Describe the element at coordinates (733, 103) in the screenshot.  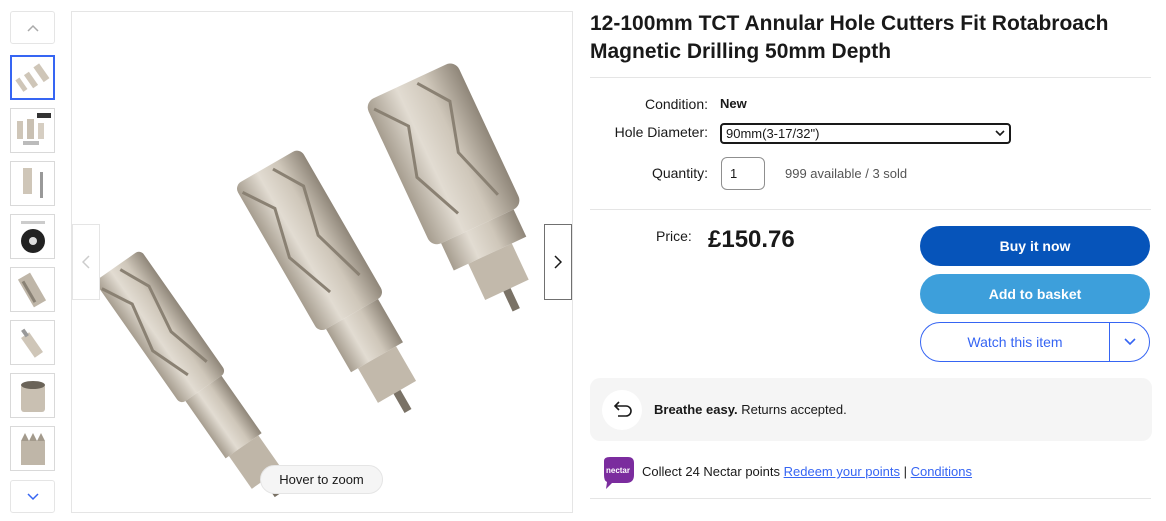
I see `condition-value: New` at that location.